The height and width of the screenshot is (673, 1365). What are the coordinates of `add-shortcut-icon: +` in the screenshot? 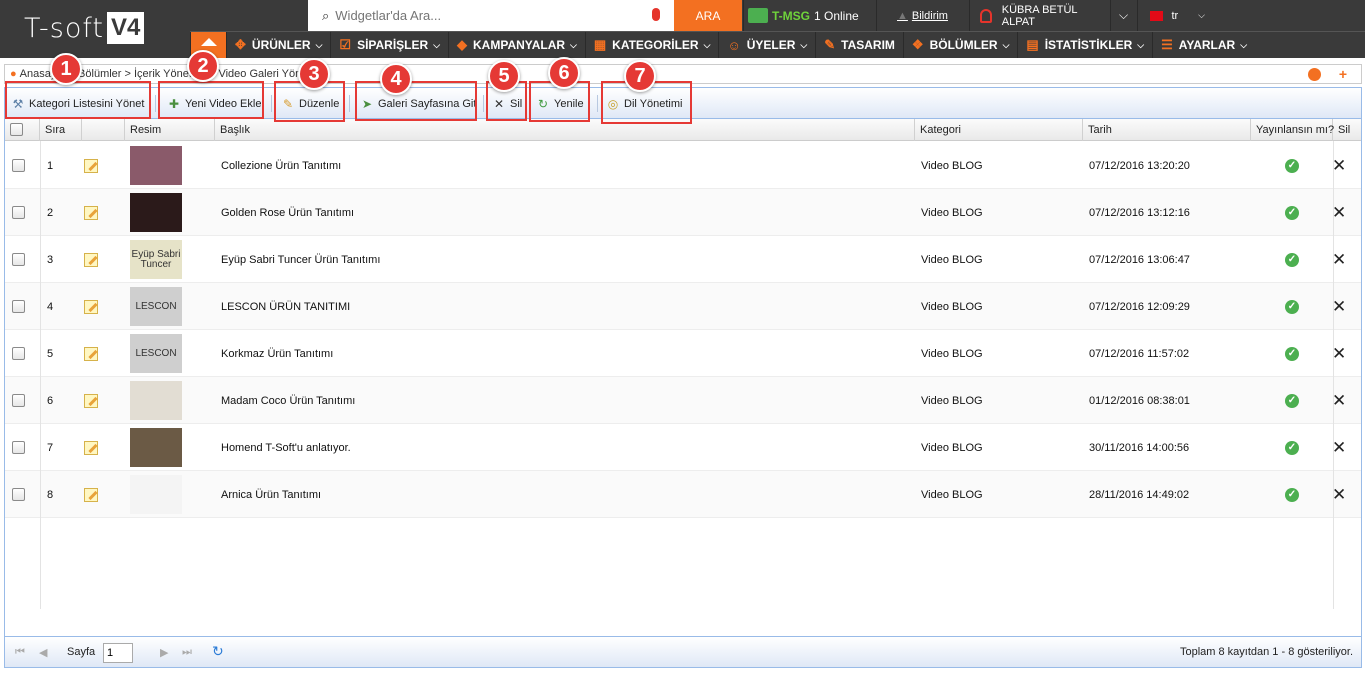 It's located at (1343, 74).